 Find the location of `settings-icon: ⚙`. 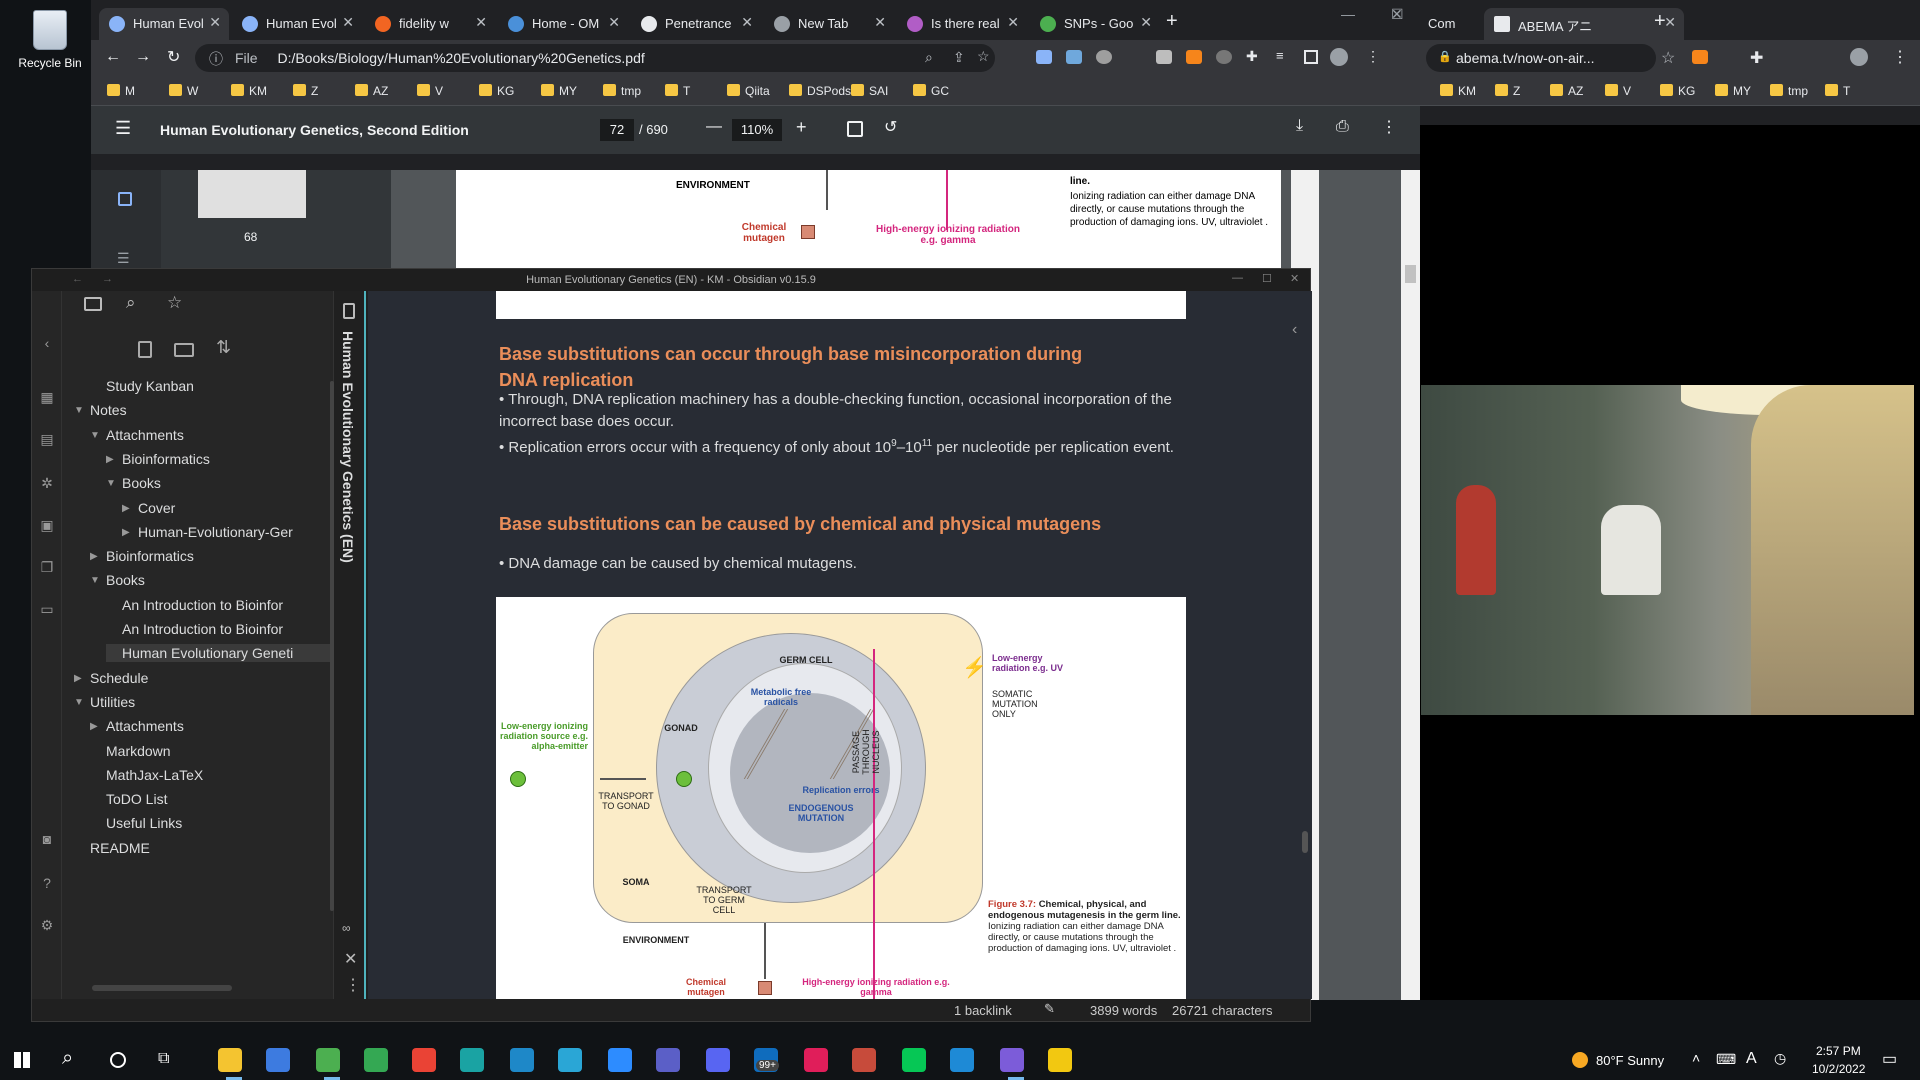

settings-icon: ⚙ is located at coordinates (47, 925).